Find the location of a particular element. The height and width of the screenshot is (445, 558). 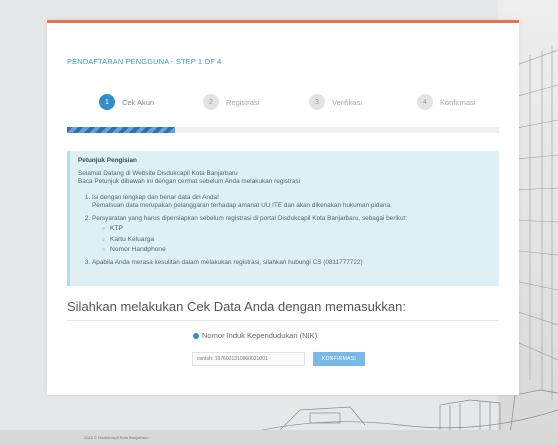

accent-top-bar is located at coordinates (283, 21).